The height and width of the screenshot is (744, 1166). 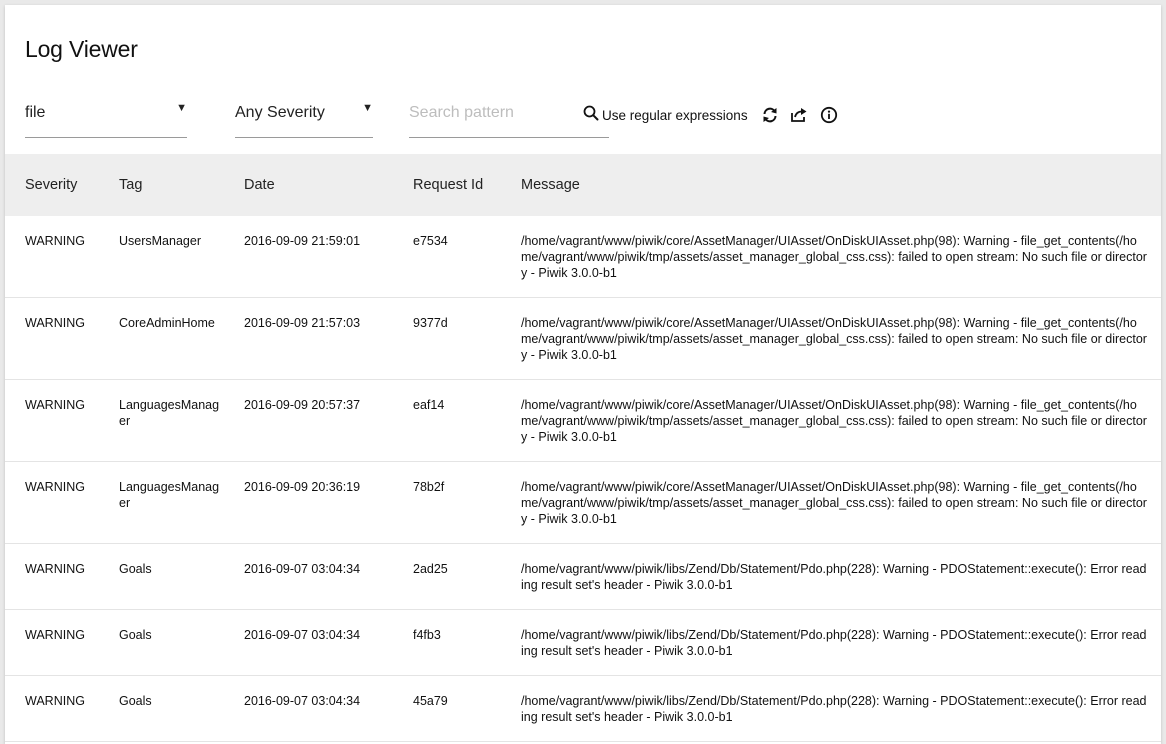 I want to click on row-request-id: eaf14, so click(x=447, y=420).